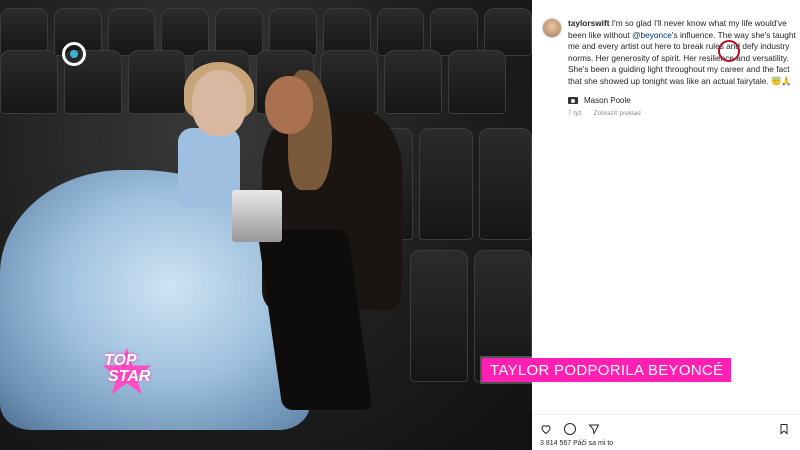  Describe the element at coordinates (576, 443) in the screenshot. I see `likes-count: 3 814 567 Páči sa mi to` at that location.